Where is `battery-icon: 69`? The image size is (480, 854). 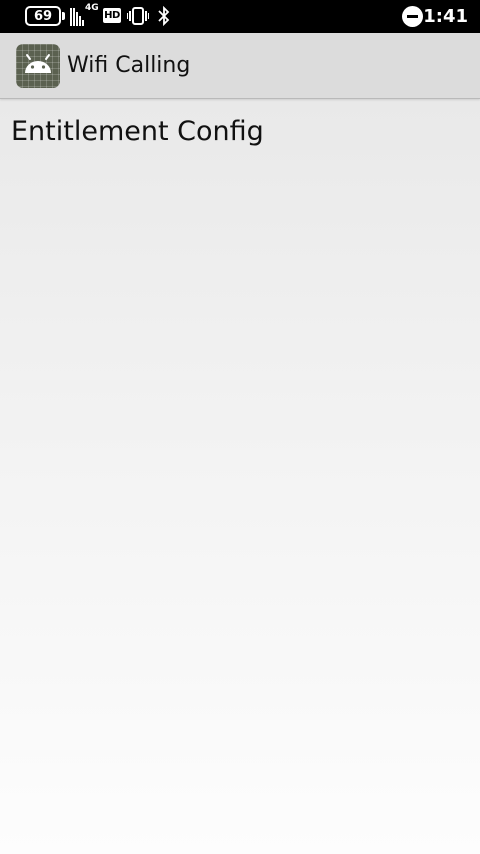
battery-icon: 69 is located at coordinates (43, 16).